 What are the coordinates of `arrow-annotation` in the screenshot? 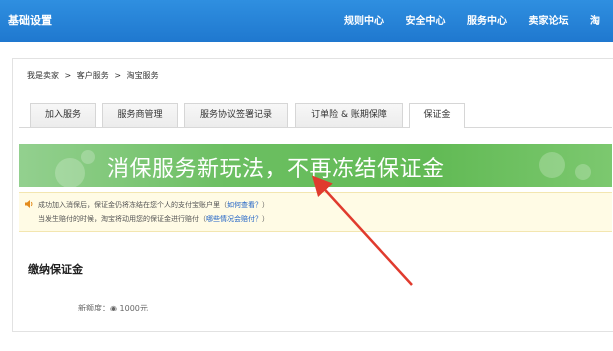 It's located at (362, 230).